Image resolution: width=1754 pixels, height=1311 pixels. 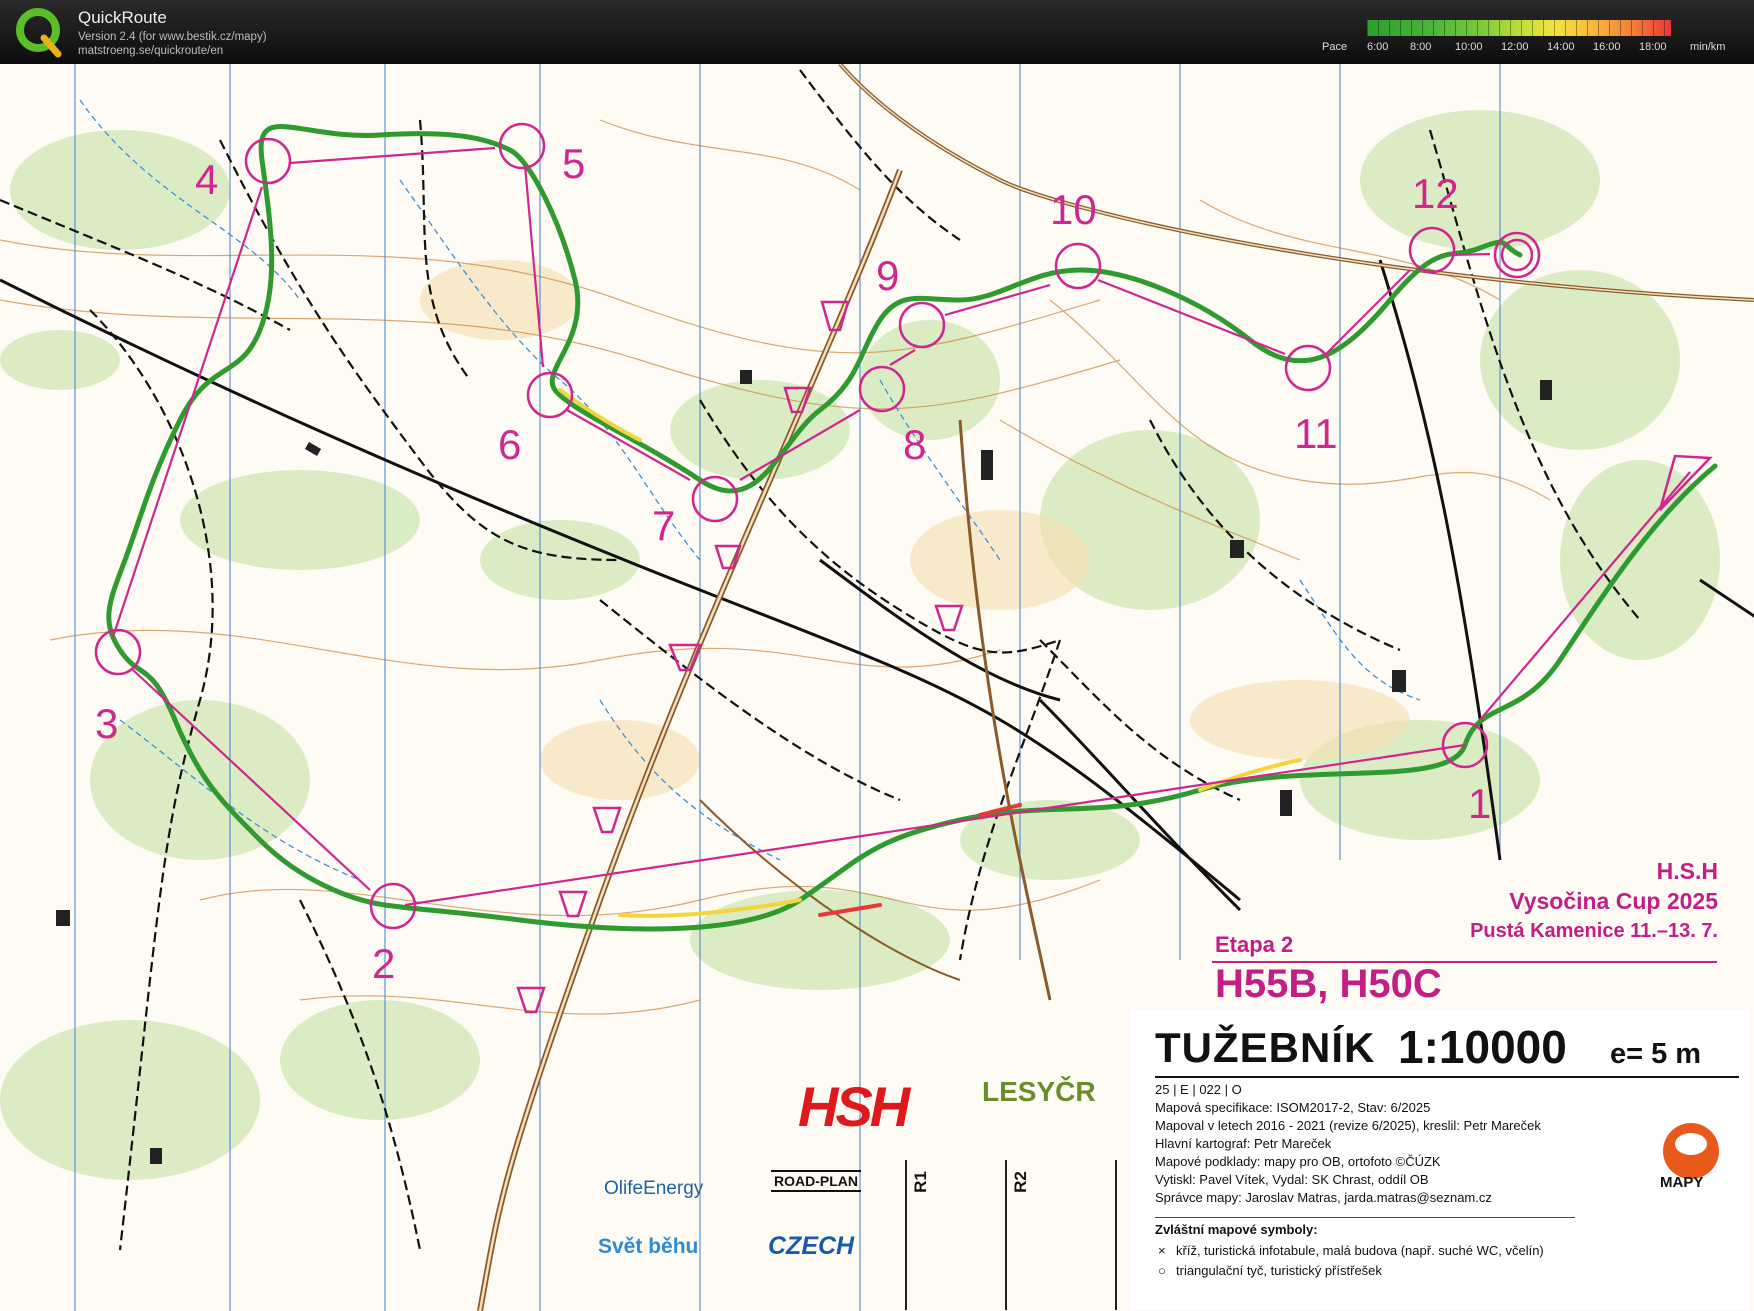 What do you see at coordinates (1020, 1182) in the screenshot?
I see `r2-label: R2` at bounding box center [1020, 1182].